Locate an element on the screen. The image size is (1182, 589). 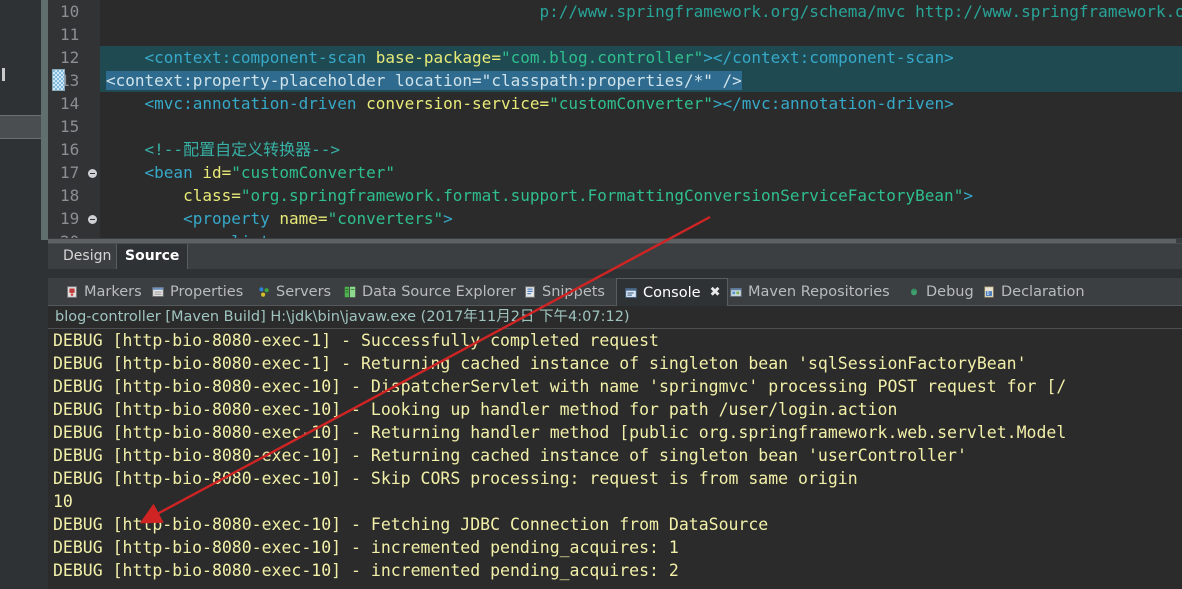
code-token-attr: conversion-service= is located at coordinates (458, 103).